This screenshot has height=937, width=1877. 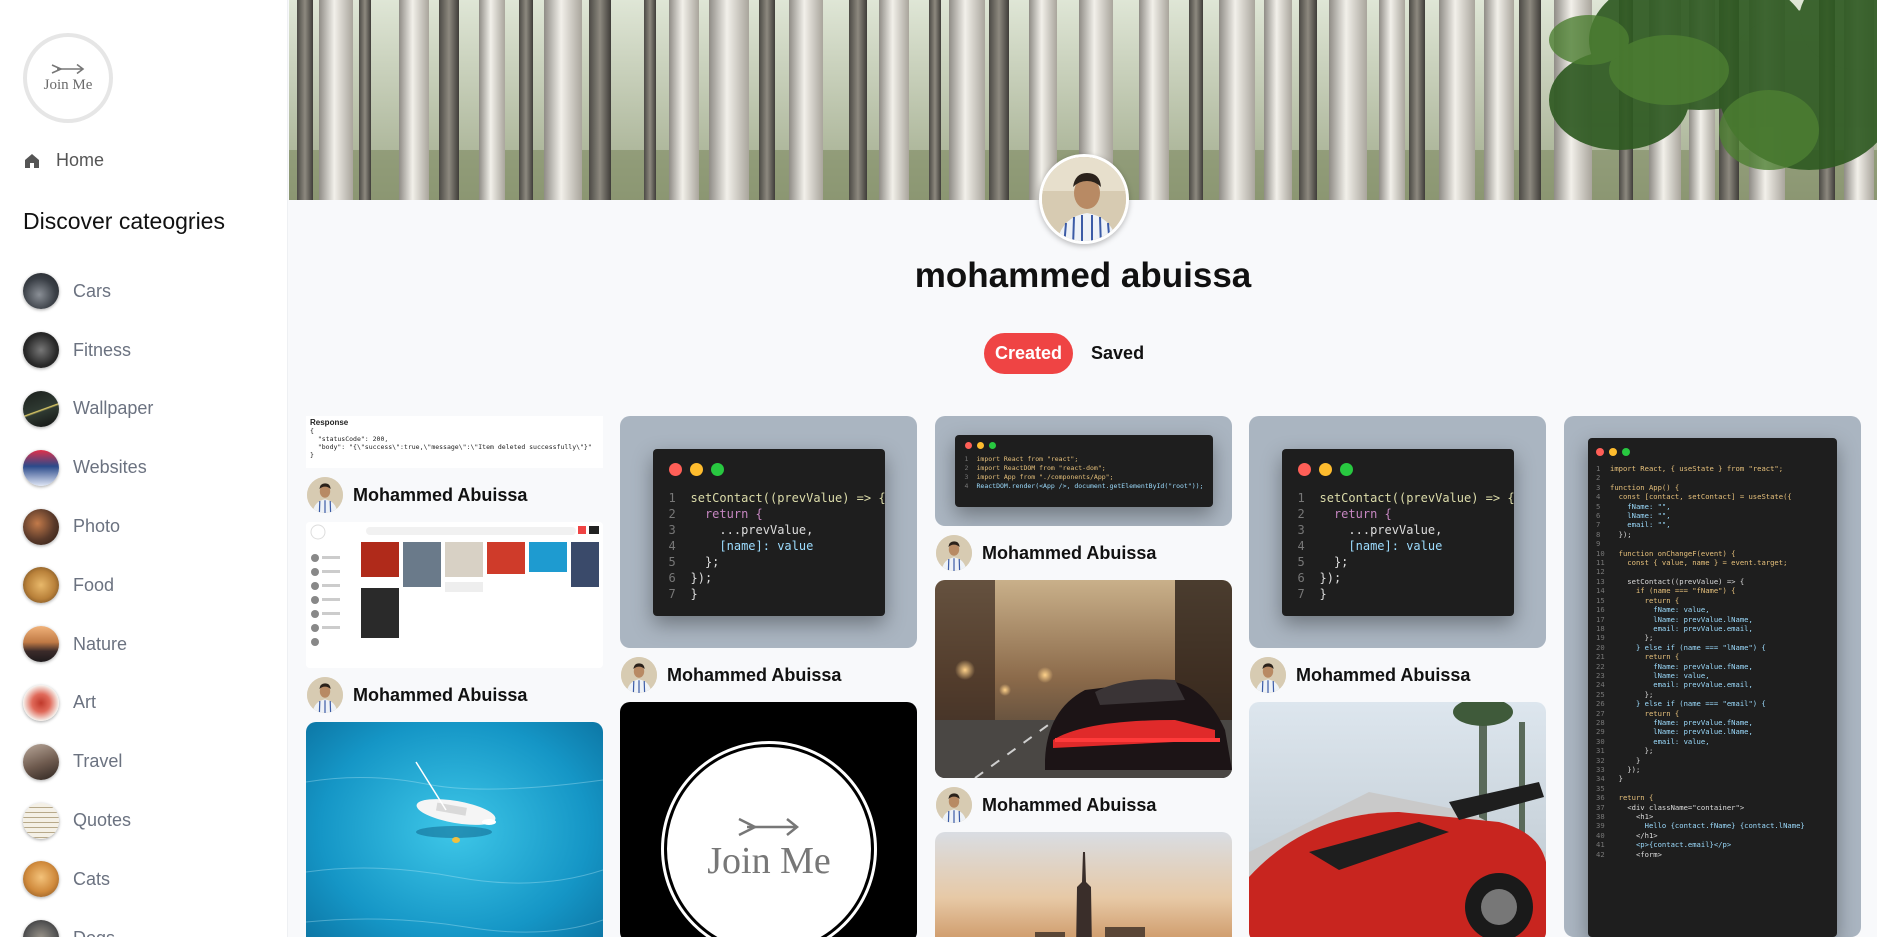 What do you see at coordinates (68, 84) in the screenshot?
I see `logo-text: Join Me` at bounding box center [68, 84].